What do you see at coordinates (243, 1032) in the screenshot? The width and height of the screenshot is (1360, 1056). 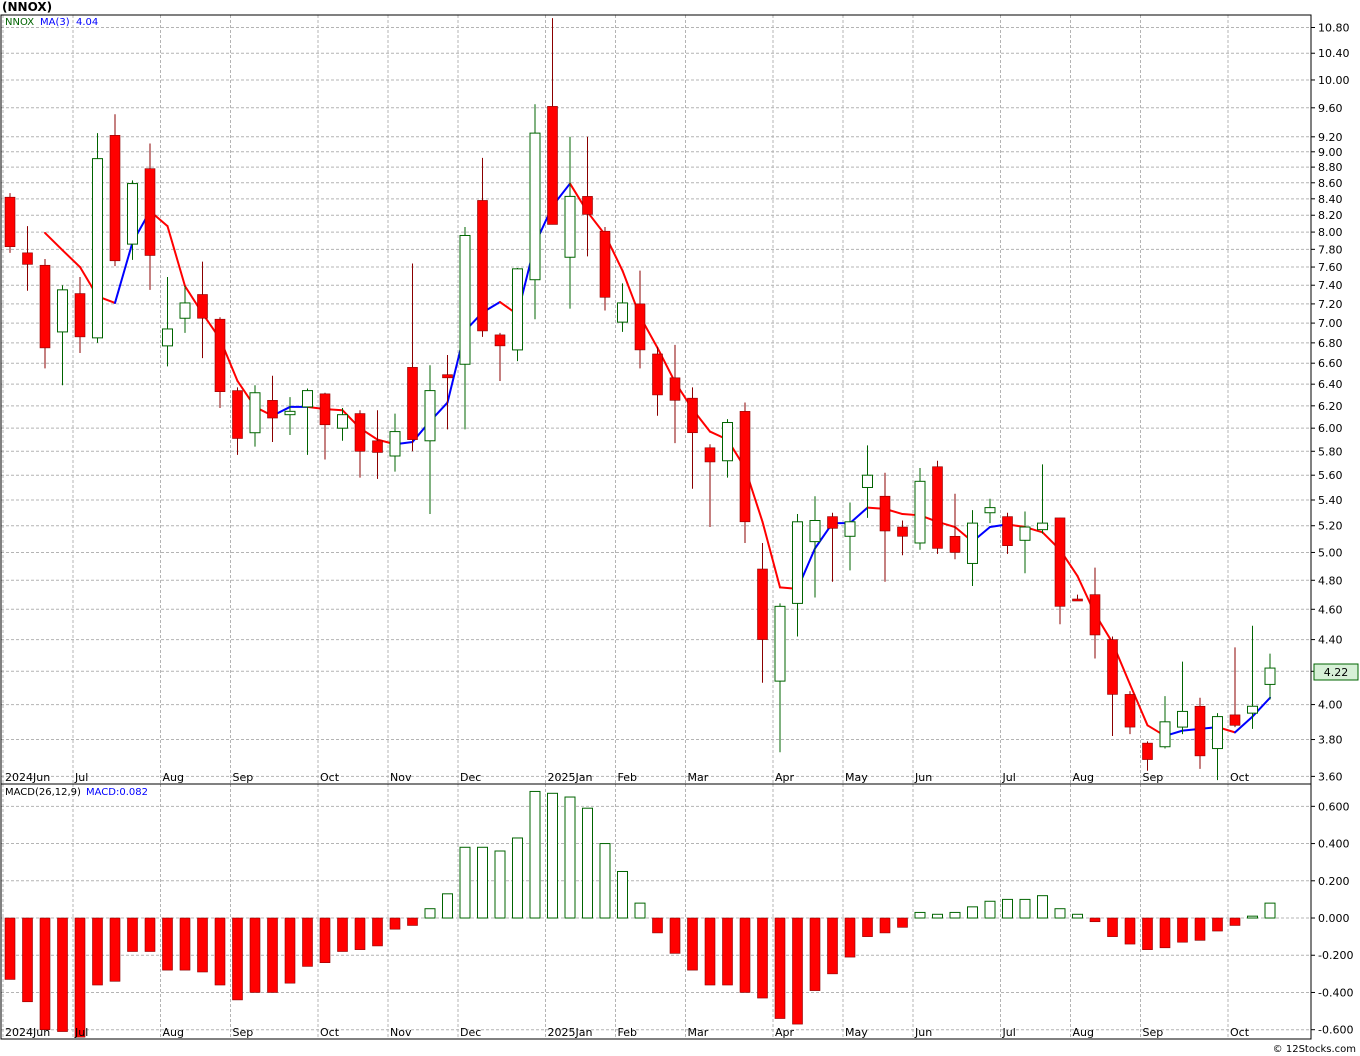 I see `macd-x-label: Sep` at bounding box center [243, 1032].